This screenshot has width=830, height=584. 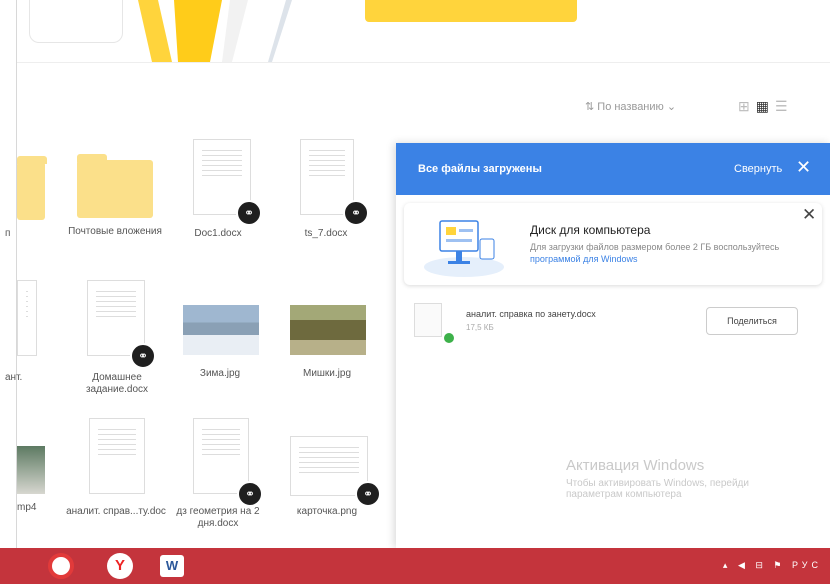 I want to click on file-name-truncated: п, so click(x=8, y=233).